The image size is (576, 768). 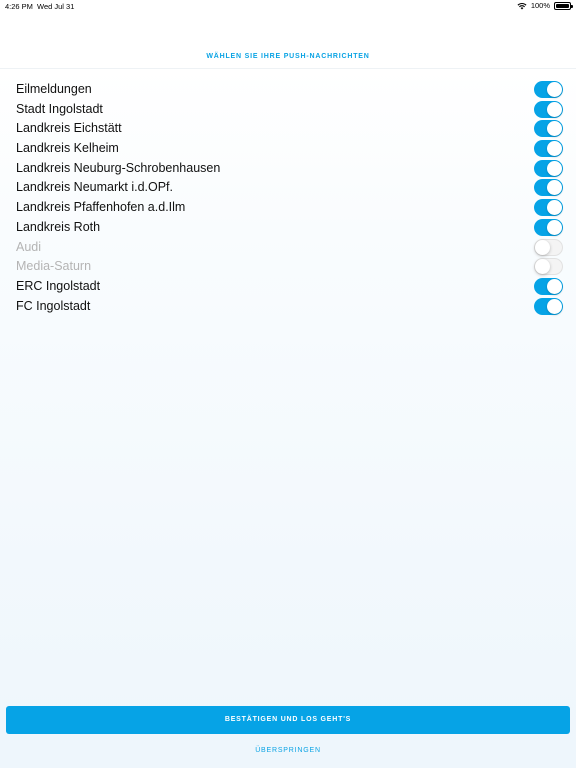 What do you see at coordinates (288, 720) in the screenshot?
I see `confirm-button: BESTÄTIGEN UND LOS GEHT'S` at bounding box center [288, 720].